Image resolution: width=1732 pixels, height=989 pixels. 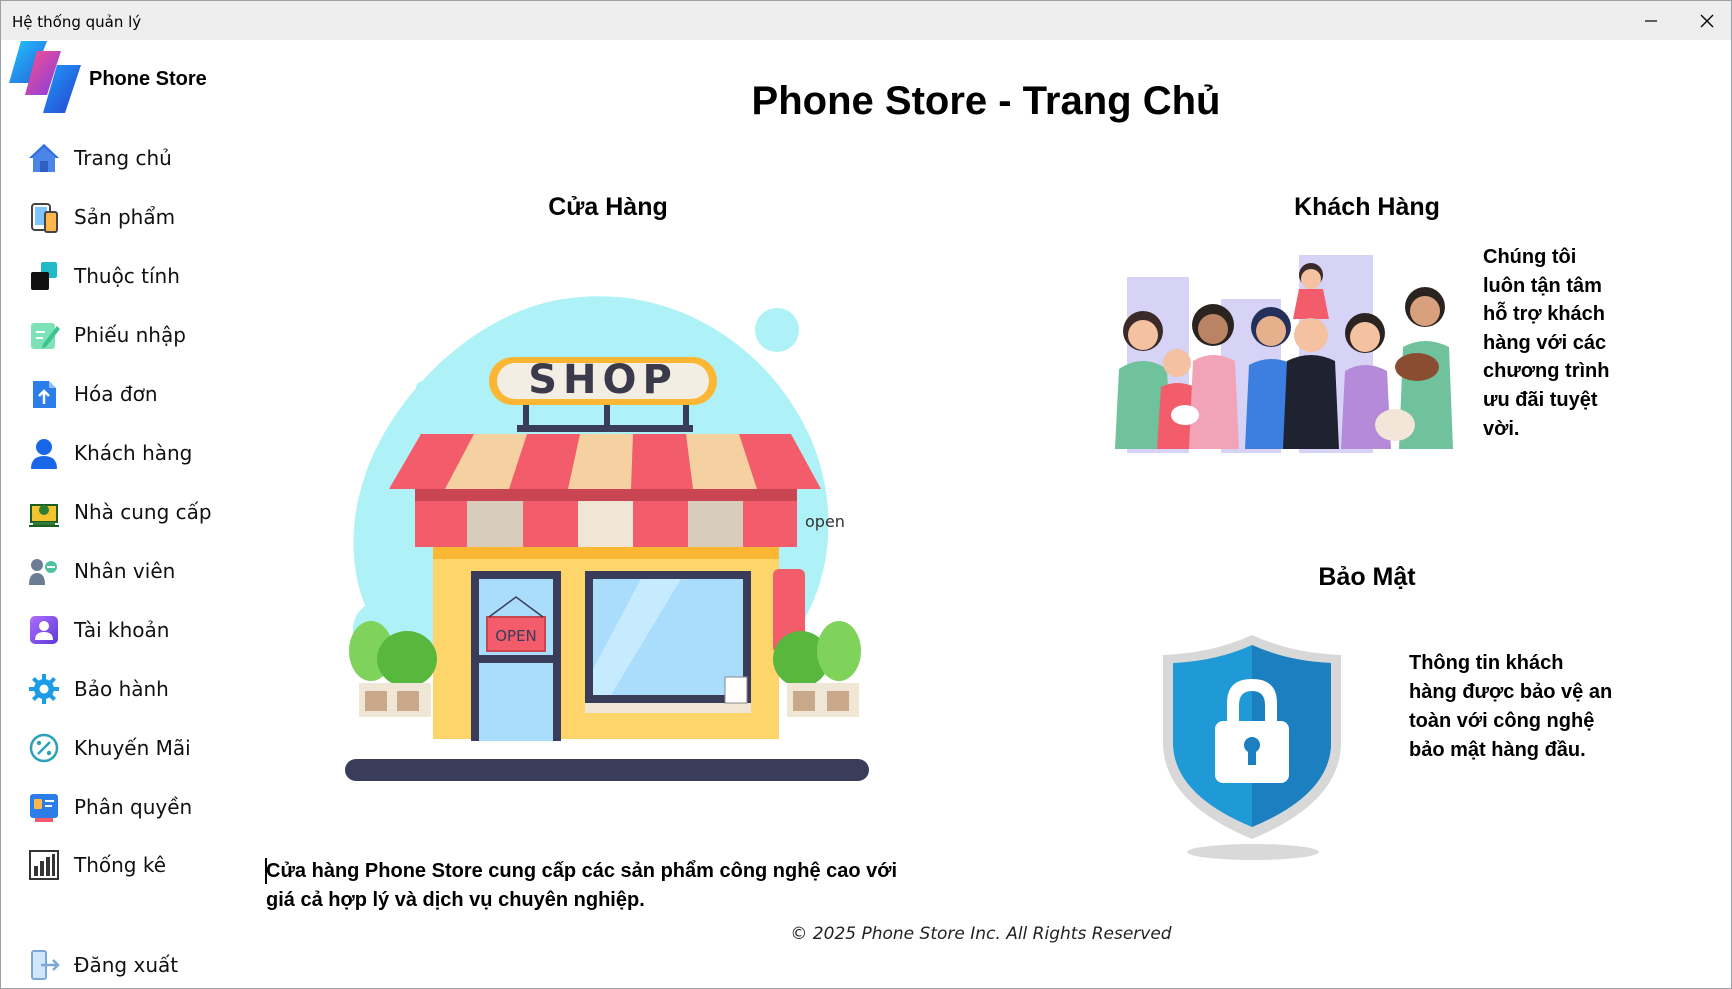 I want to click on account-icon, so click(x=44, y=630).